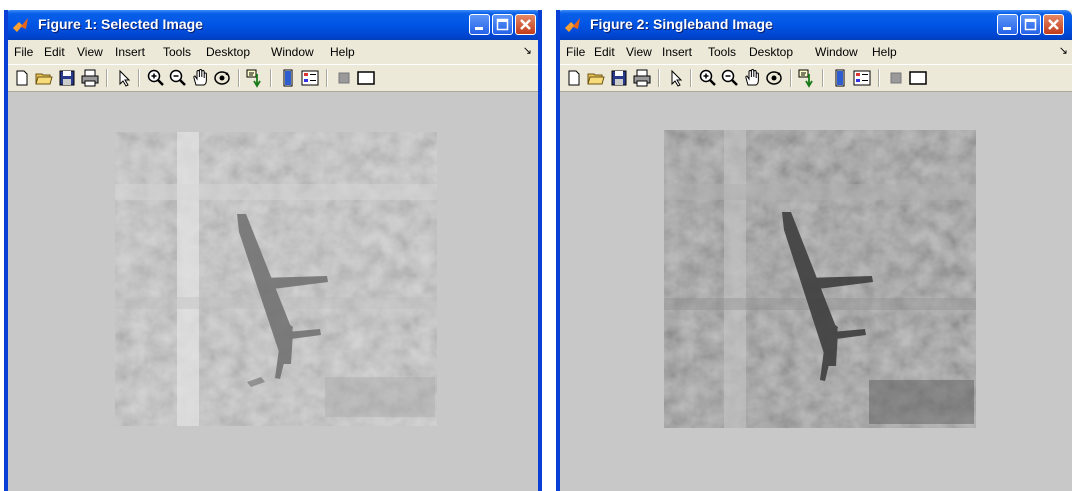 This screenshot has width=1072, height=491. What do you see at coordinates (120, 24) in the screenshot?
I see `window-title: Figure 1: Selected Image` at bounding box center [120, 24].